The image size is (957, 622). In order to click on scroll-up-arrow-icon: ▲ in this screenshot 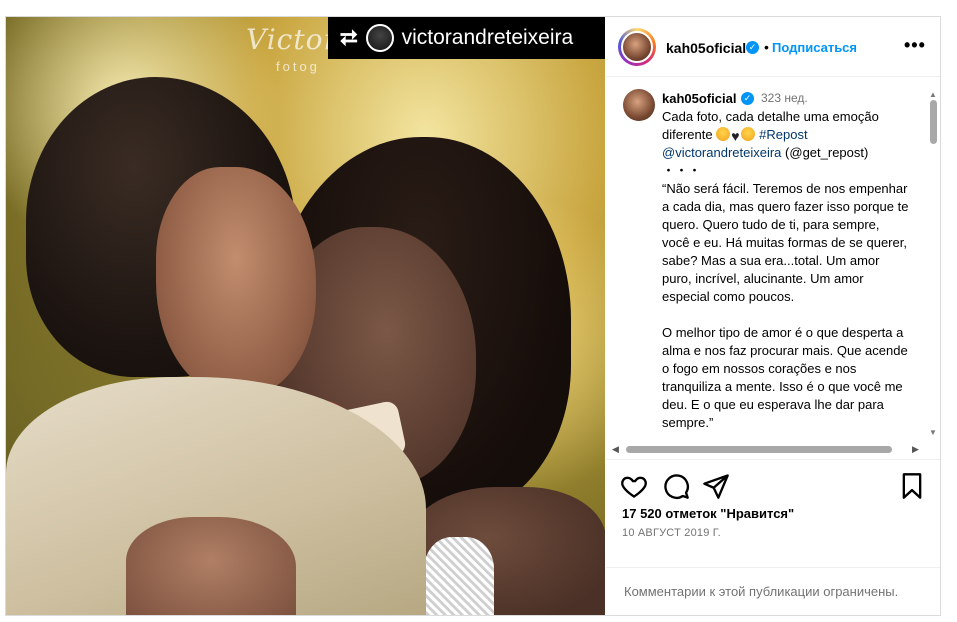, I will do `click(933, 94)`.